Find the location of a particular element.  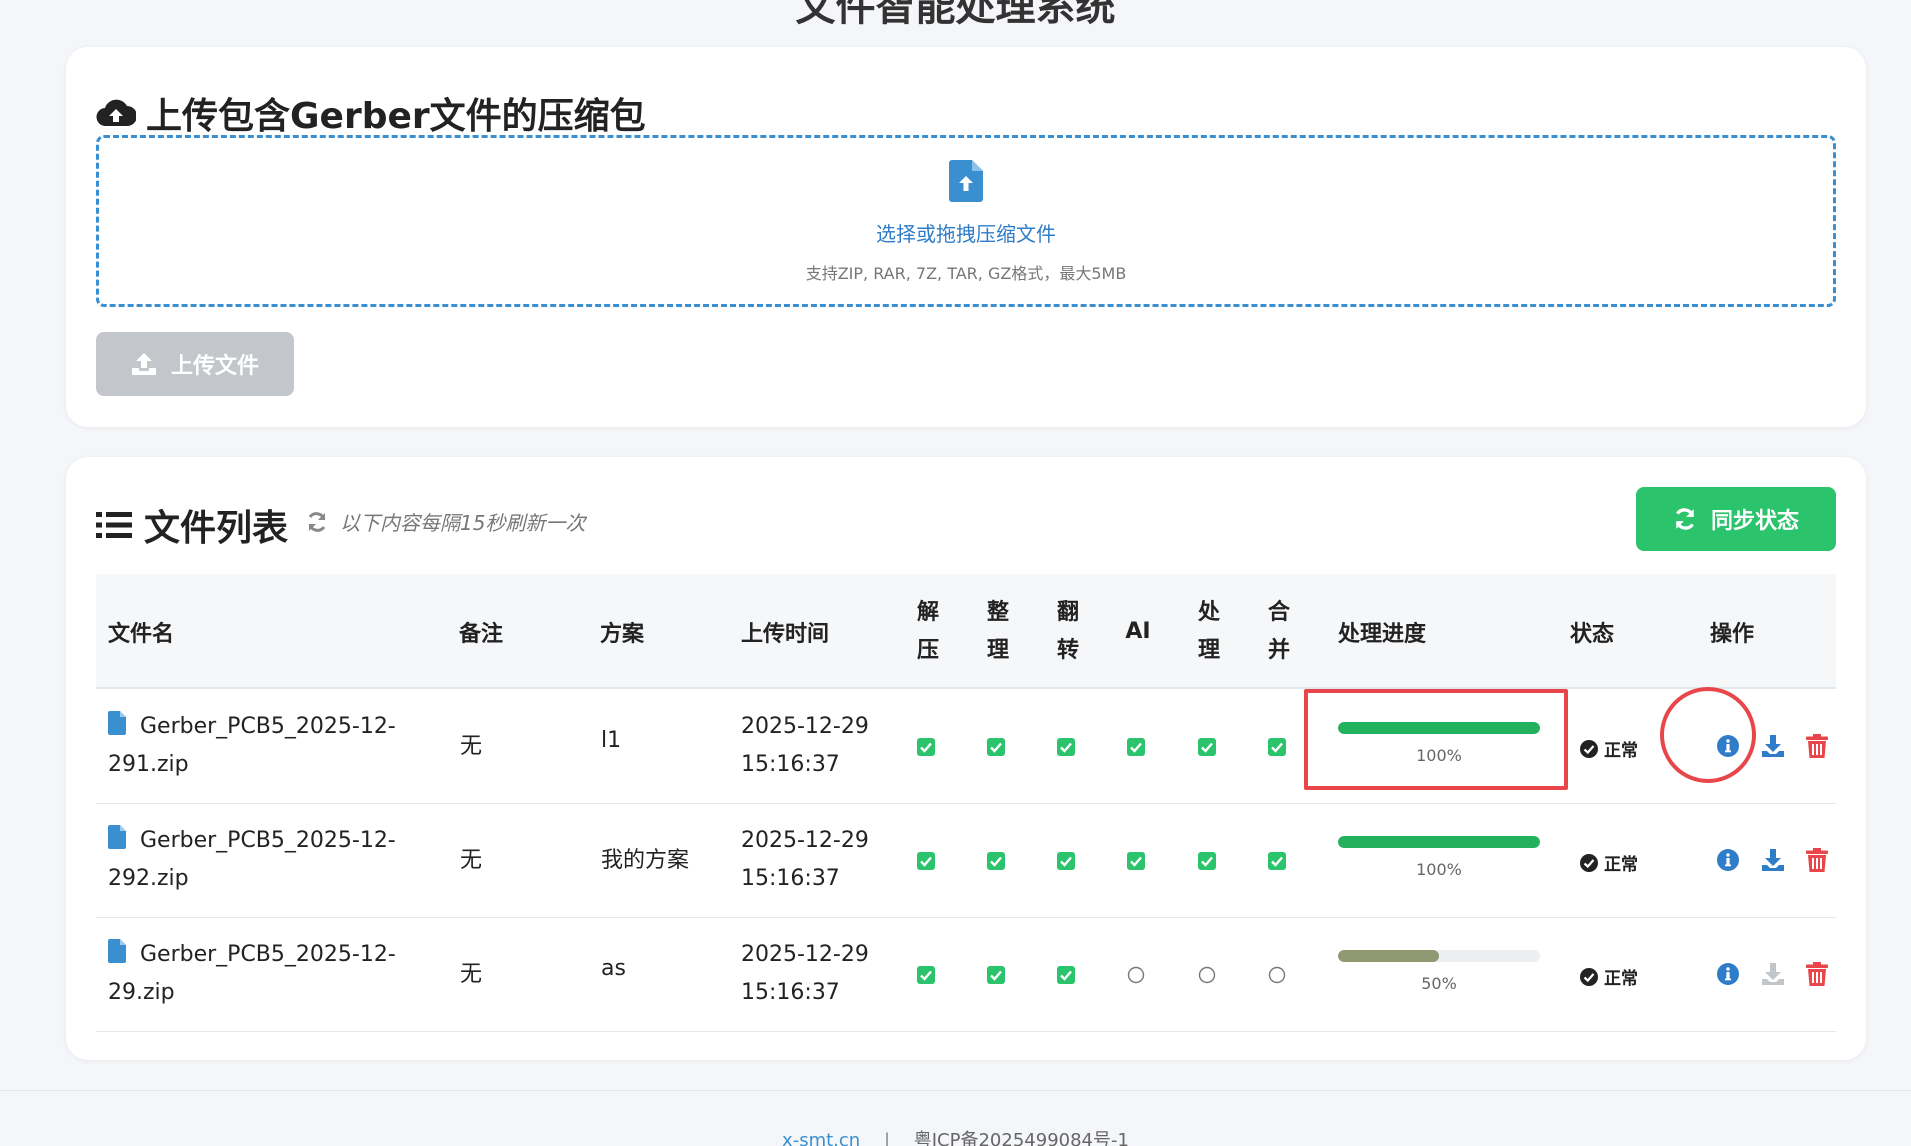

file-name-cell: Gerber_PCB5_2025-12-291.zip is located at coordinates (273, 746).